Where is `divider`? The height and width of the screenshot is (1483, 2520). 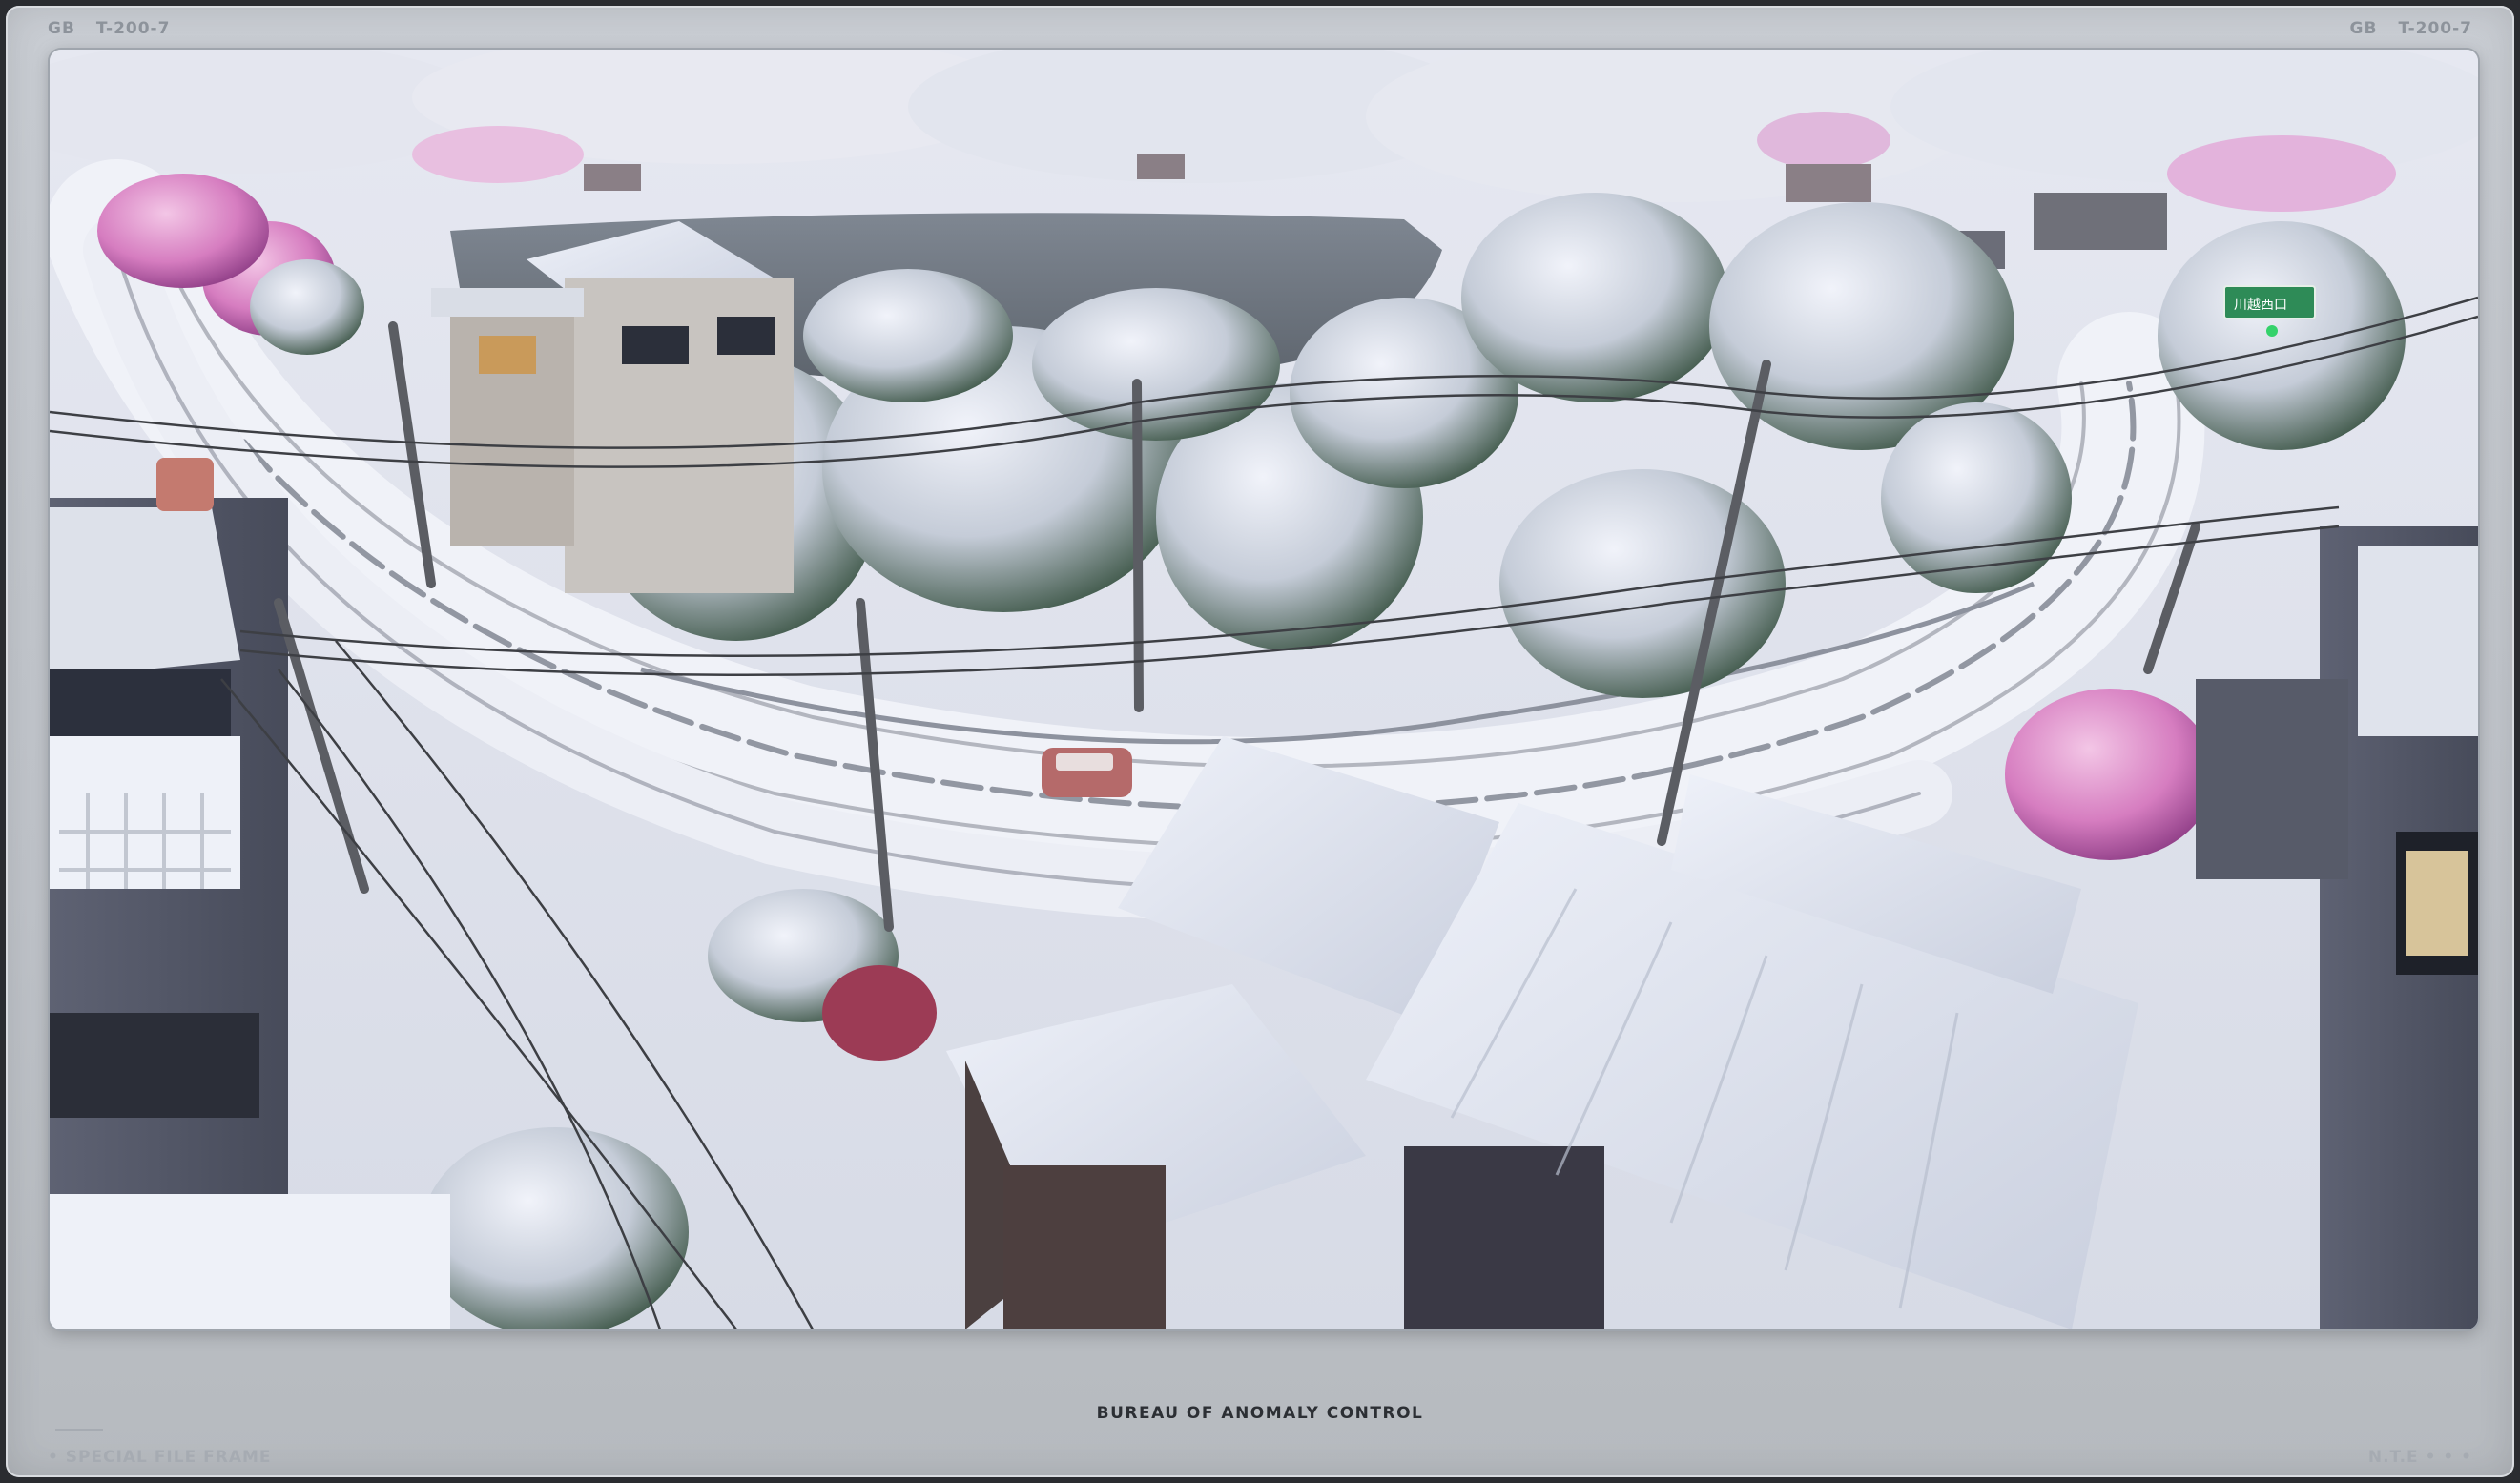 divider is located at coordinates (79, 1430).